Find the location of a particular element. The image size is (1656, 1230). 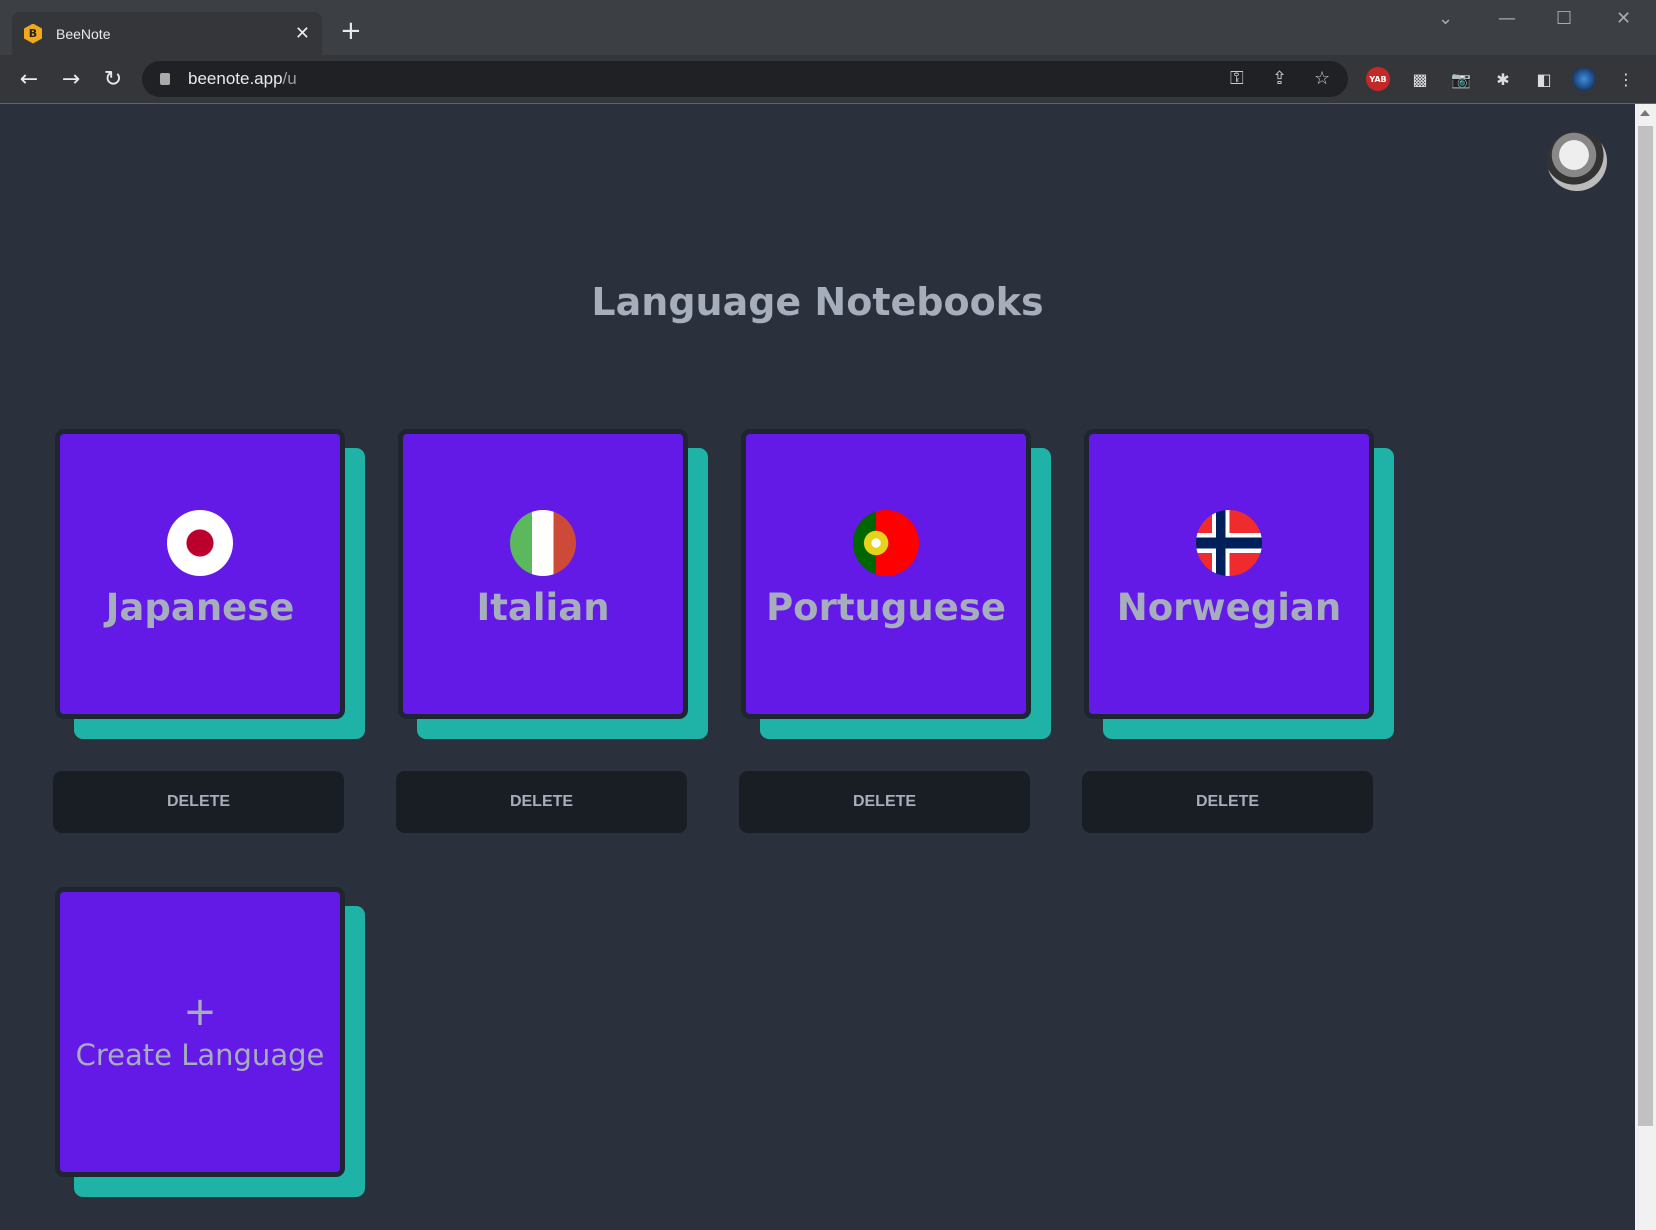

card-face: Japanese is located at coordinates (200, 574).